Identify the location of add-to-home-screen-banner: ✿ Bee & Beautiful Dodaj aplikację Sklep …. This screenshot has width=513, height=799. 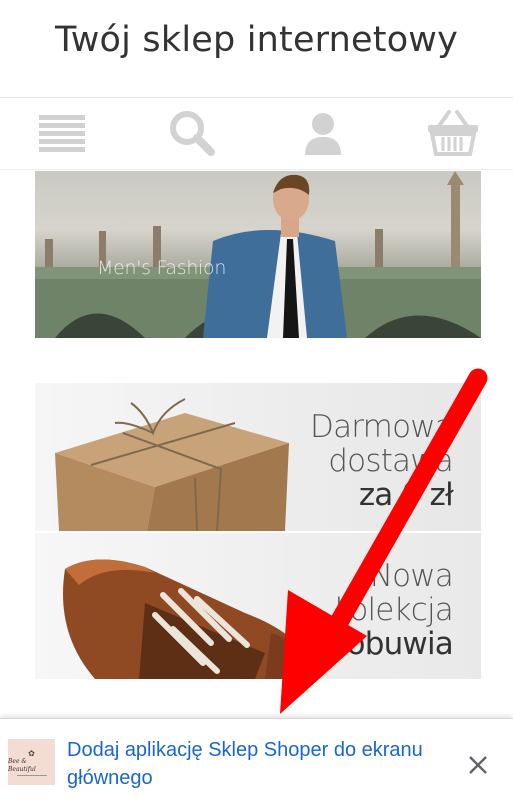
(256, 758).